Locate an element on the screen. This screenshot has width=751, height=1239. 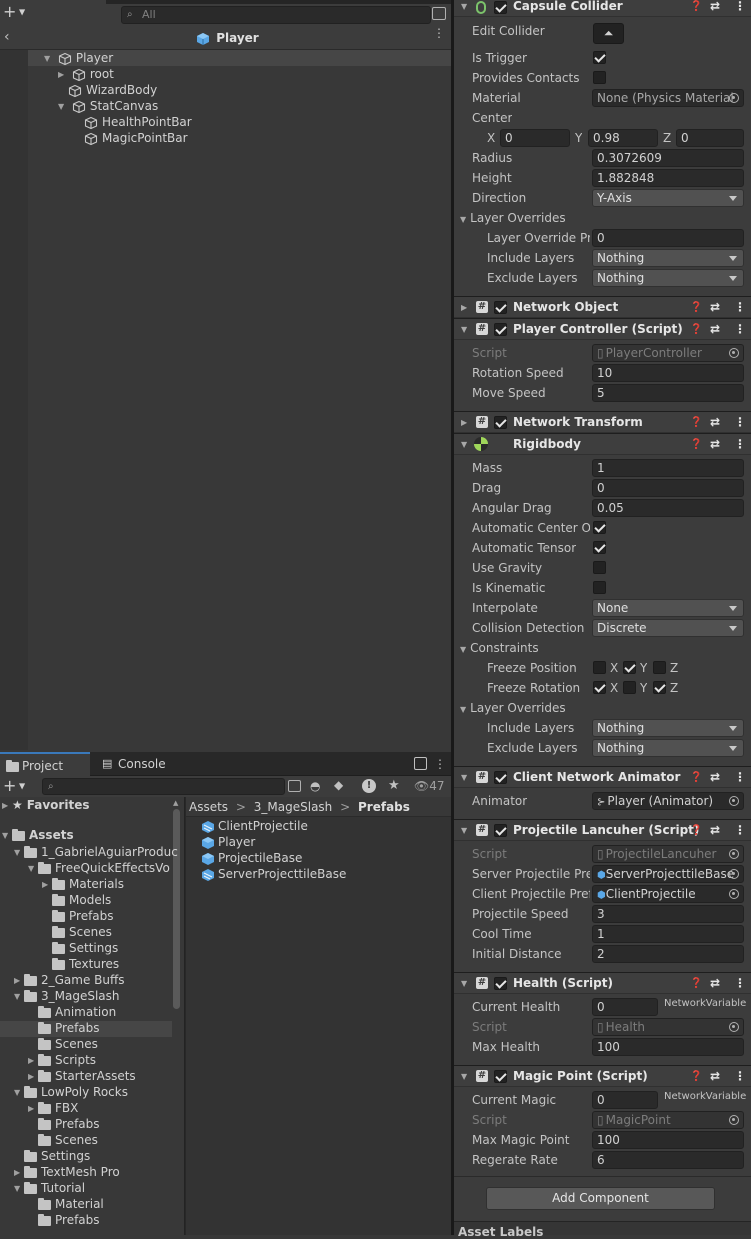
filter-type-icon: ◓ is located at coordinates (315, 786).